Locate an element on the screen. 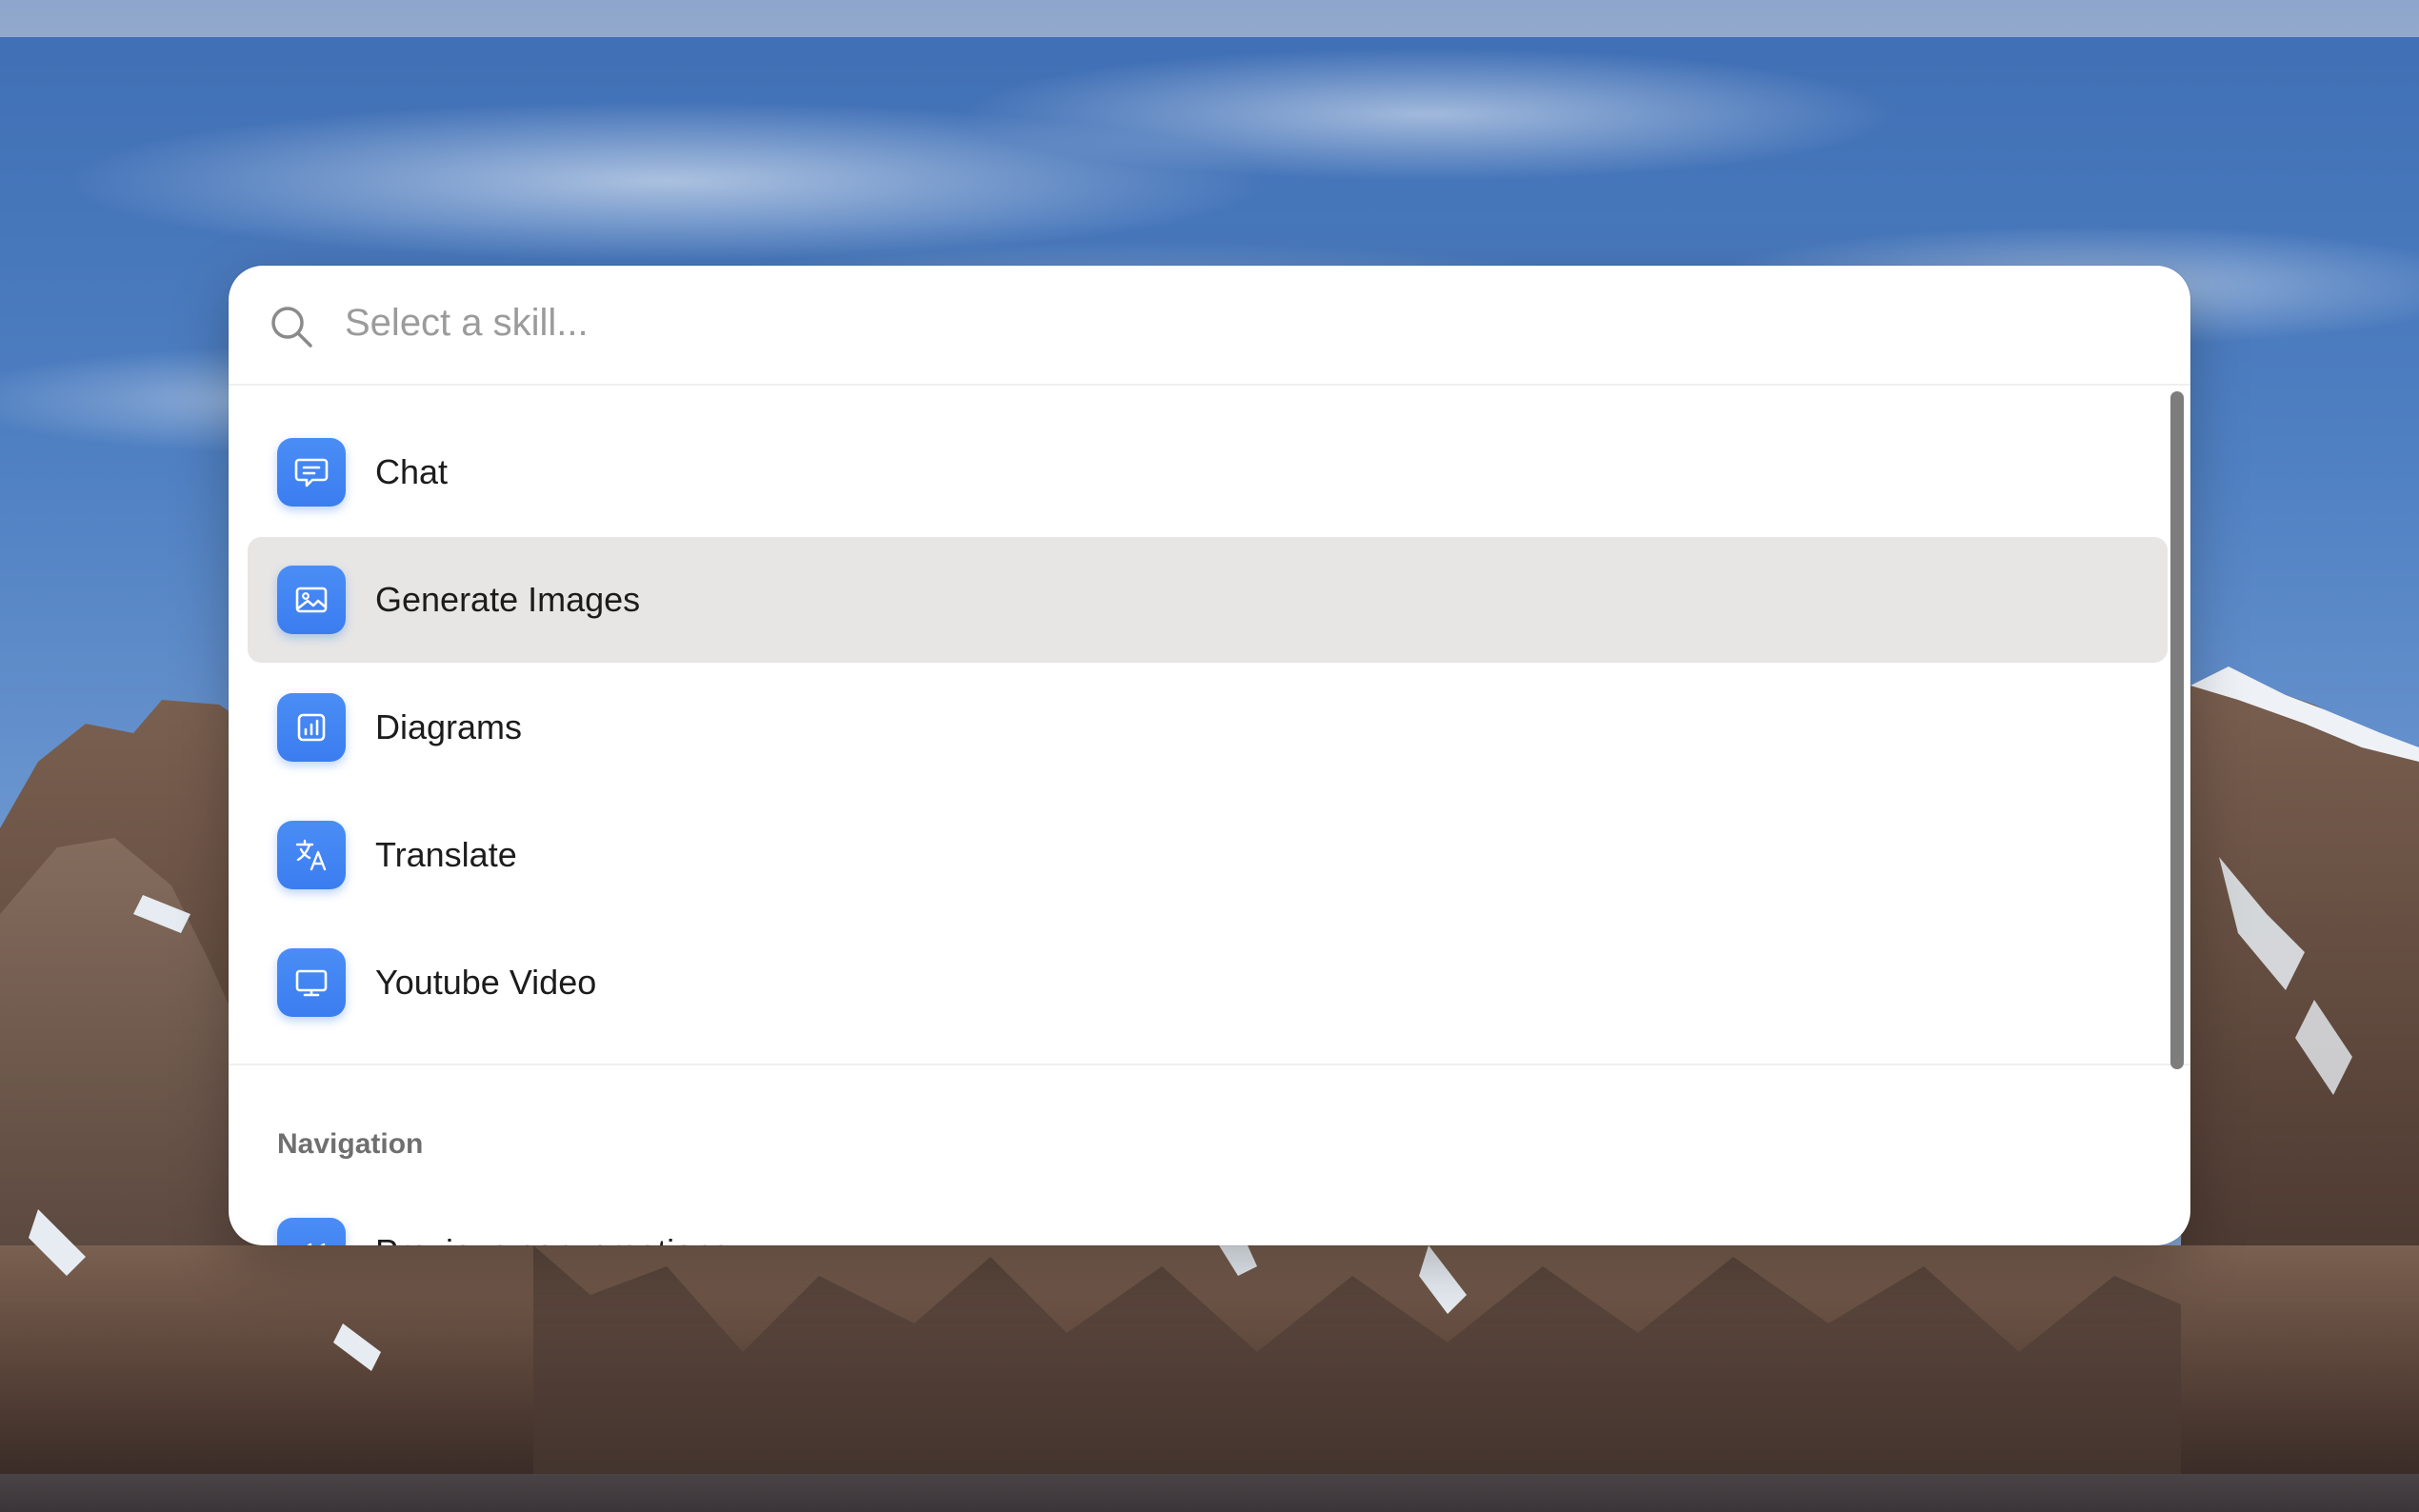 Image resolution: width=2419 pixels, height=1512 pixels. scrollbar-thumb is located at coordinates (2177, 730).